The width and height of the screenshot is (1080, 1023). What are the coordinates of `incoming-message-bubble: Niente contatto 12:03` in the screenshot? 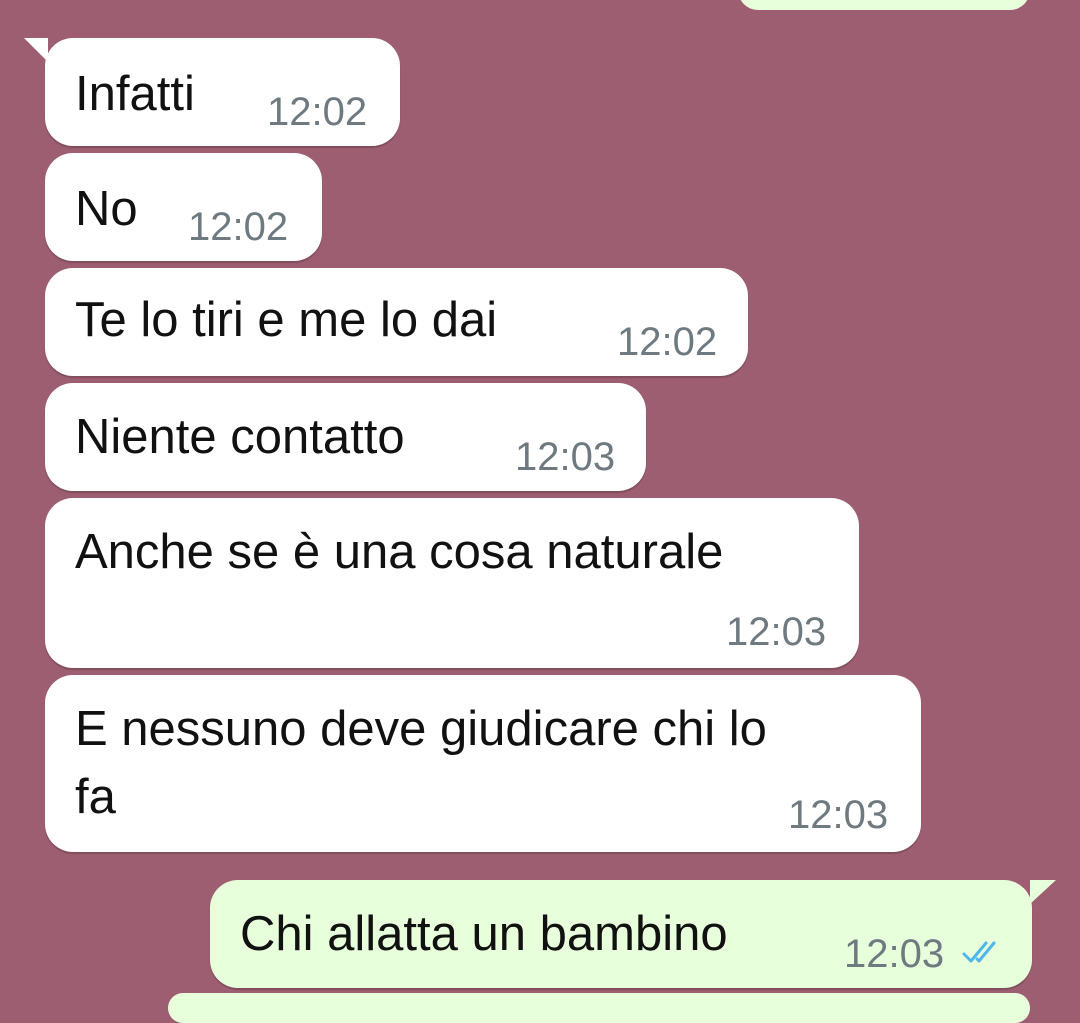 It's located at (345, 437).